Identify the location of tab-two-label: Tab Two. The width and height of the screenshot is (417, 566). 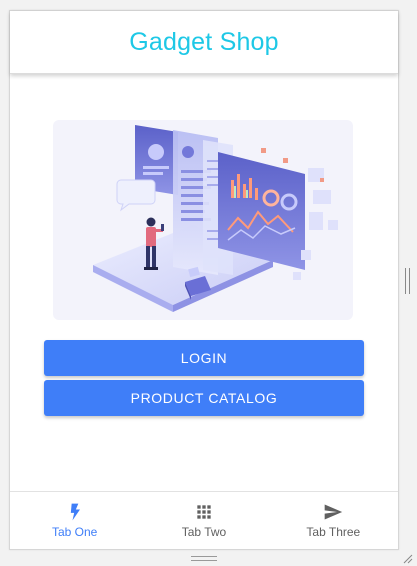
(204, 532).